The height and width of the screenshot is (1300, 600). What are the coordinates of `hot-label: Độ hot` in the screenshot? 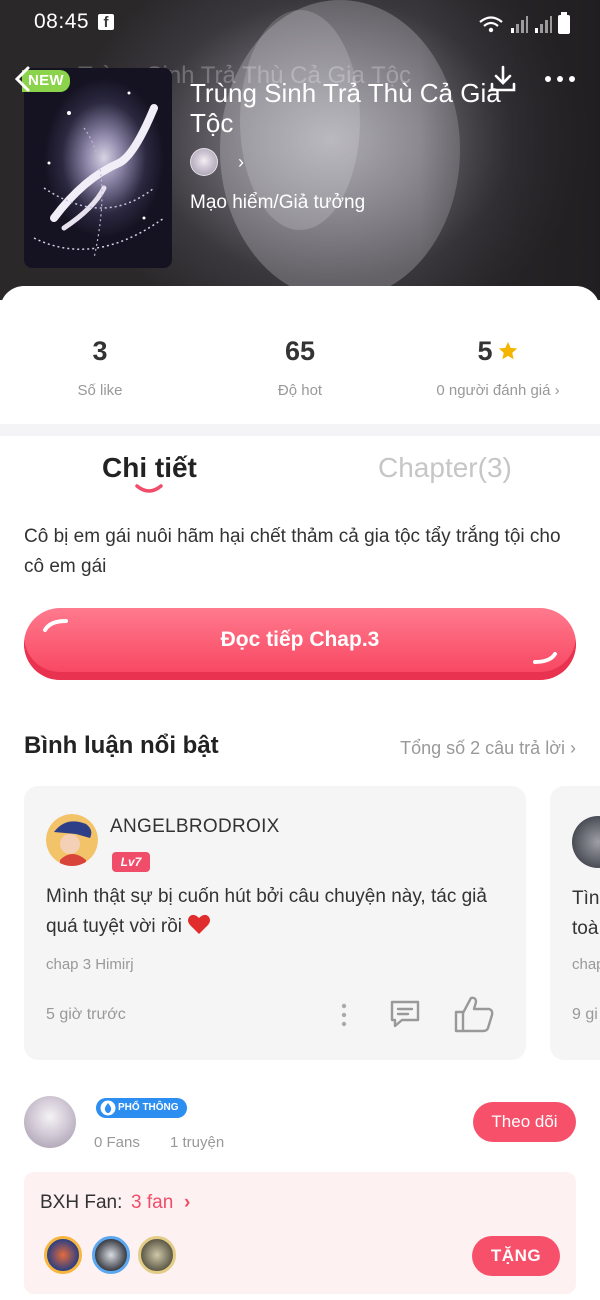 It's located at (300, 390).